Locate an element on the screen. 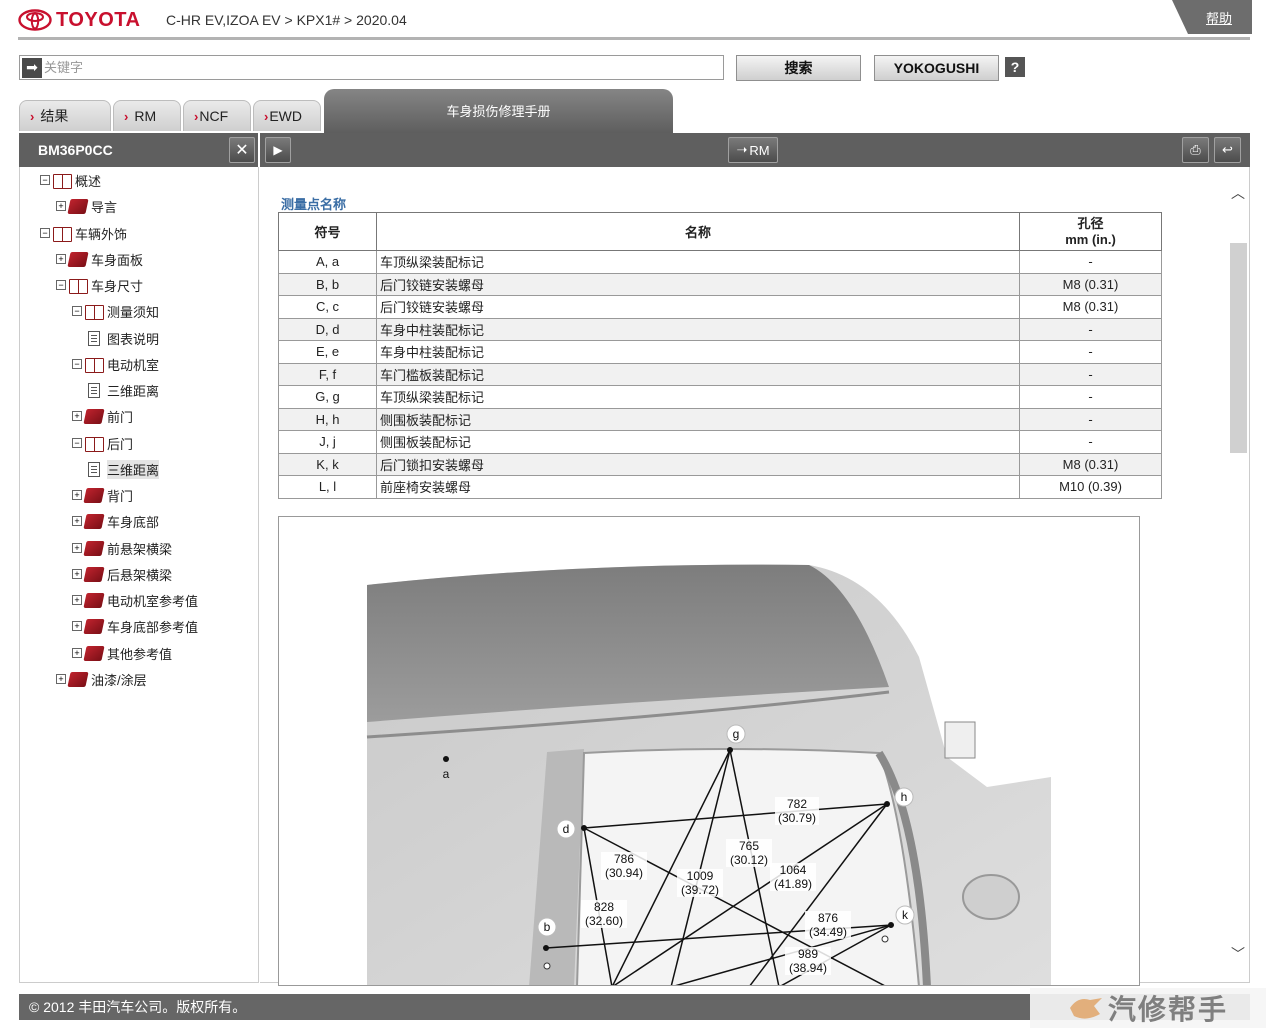 This screenshot has width=1269, height=1032. tree-item: + 车身底部 is located at coordinates (115, 521).